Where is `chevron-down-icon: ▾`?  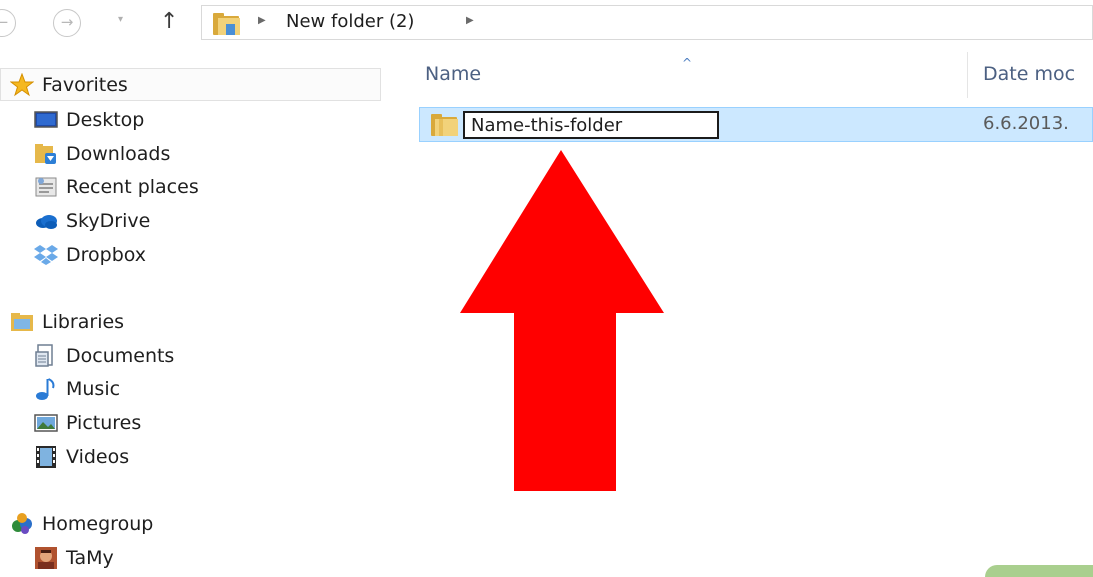
chevron-down-icon: ▾ is located at coordinates (121, 19).